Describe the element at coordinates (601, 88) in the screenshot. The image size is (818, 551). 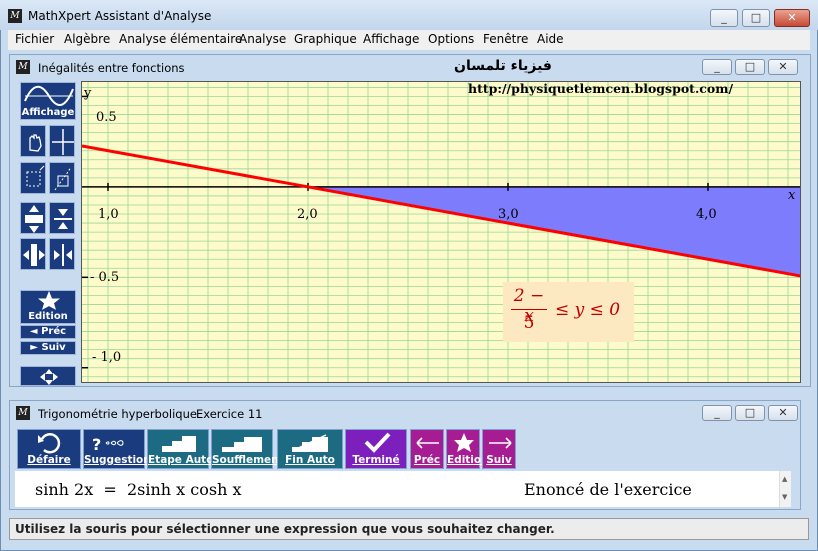
I see `watermark-url: http://physiquetlemcen.blogspot.com/` at that location.